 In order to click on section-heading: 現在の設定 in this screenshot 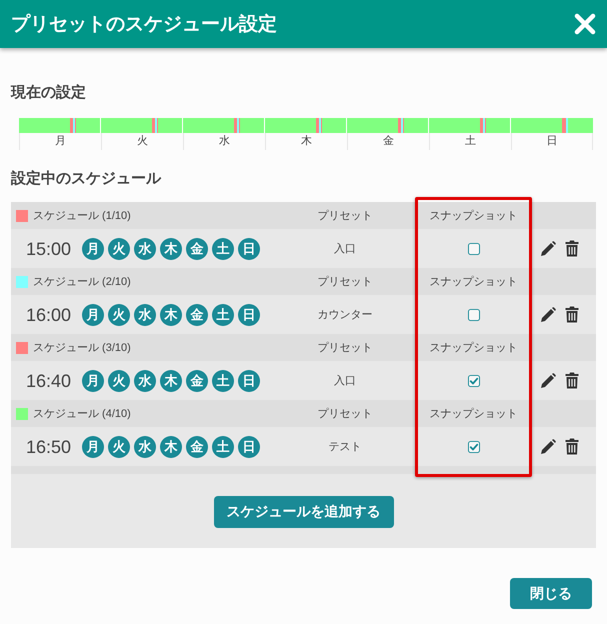, I will do `click(48, 93)`.